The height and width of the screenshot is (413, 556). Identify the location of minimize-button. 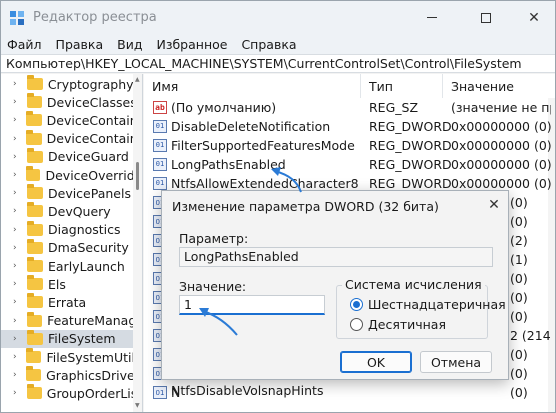
(432, 17).